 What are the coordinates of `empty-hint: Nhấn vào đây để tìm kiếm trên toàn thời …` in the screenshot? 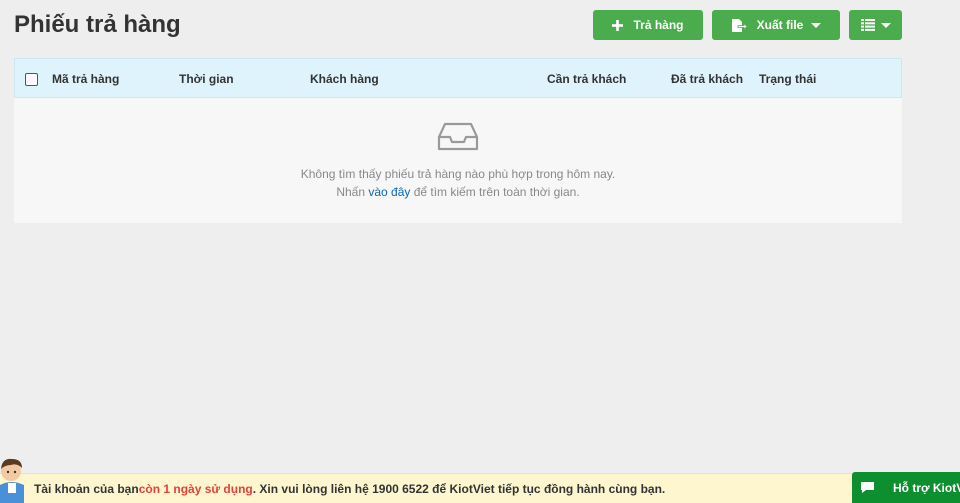 It's located at (458, 192).